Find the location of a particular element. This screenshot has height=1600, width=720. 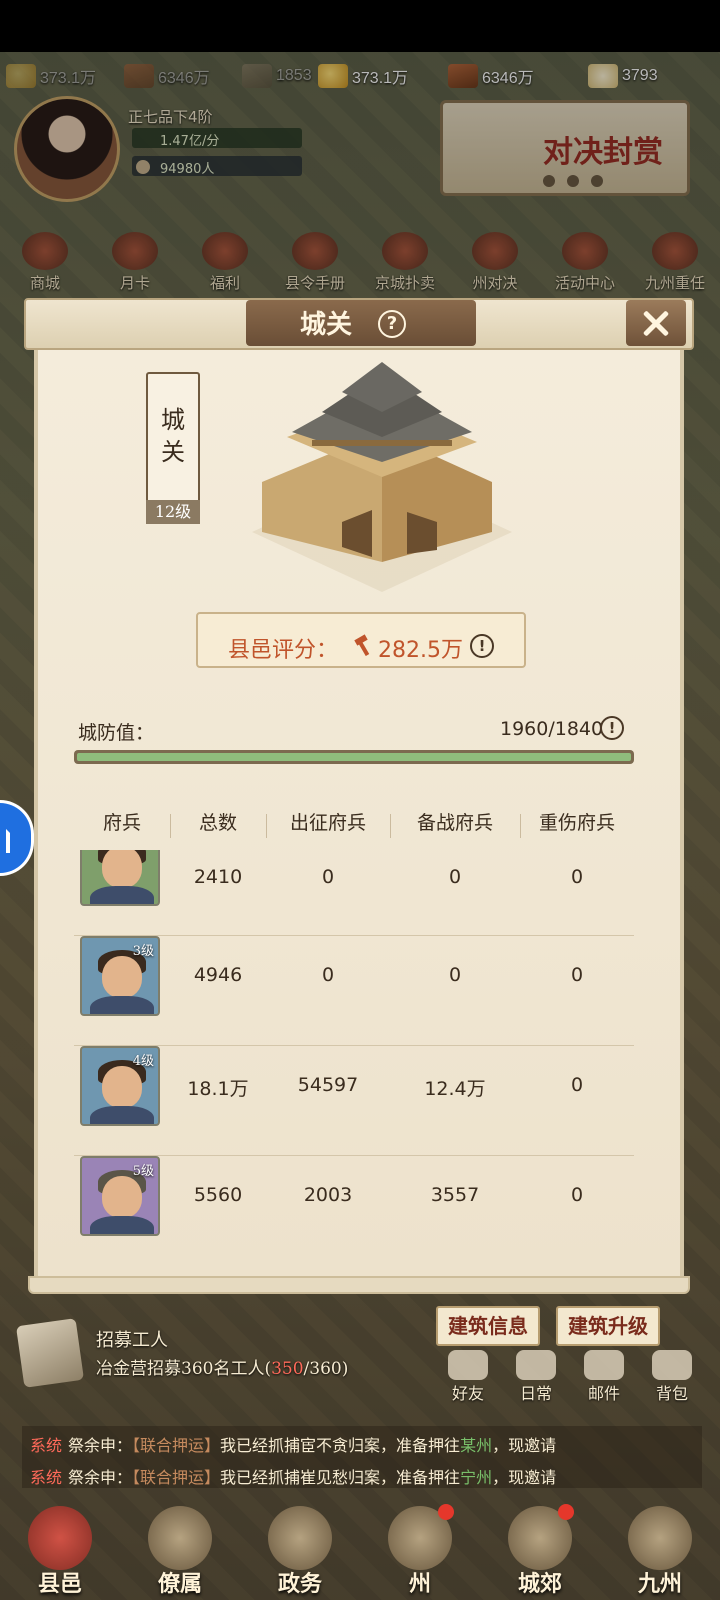

col-injured: 重伤府兵 is located at coordinates (576, 823).